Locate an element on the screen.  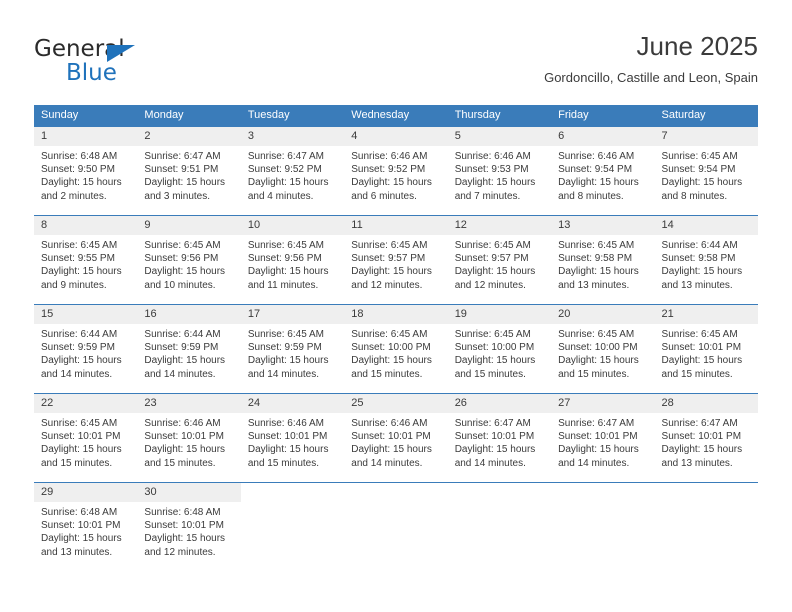
calendar-empty-cell is located at coordinates (706, 526).